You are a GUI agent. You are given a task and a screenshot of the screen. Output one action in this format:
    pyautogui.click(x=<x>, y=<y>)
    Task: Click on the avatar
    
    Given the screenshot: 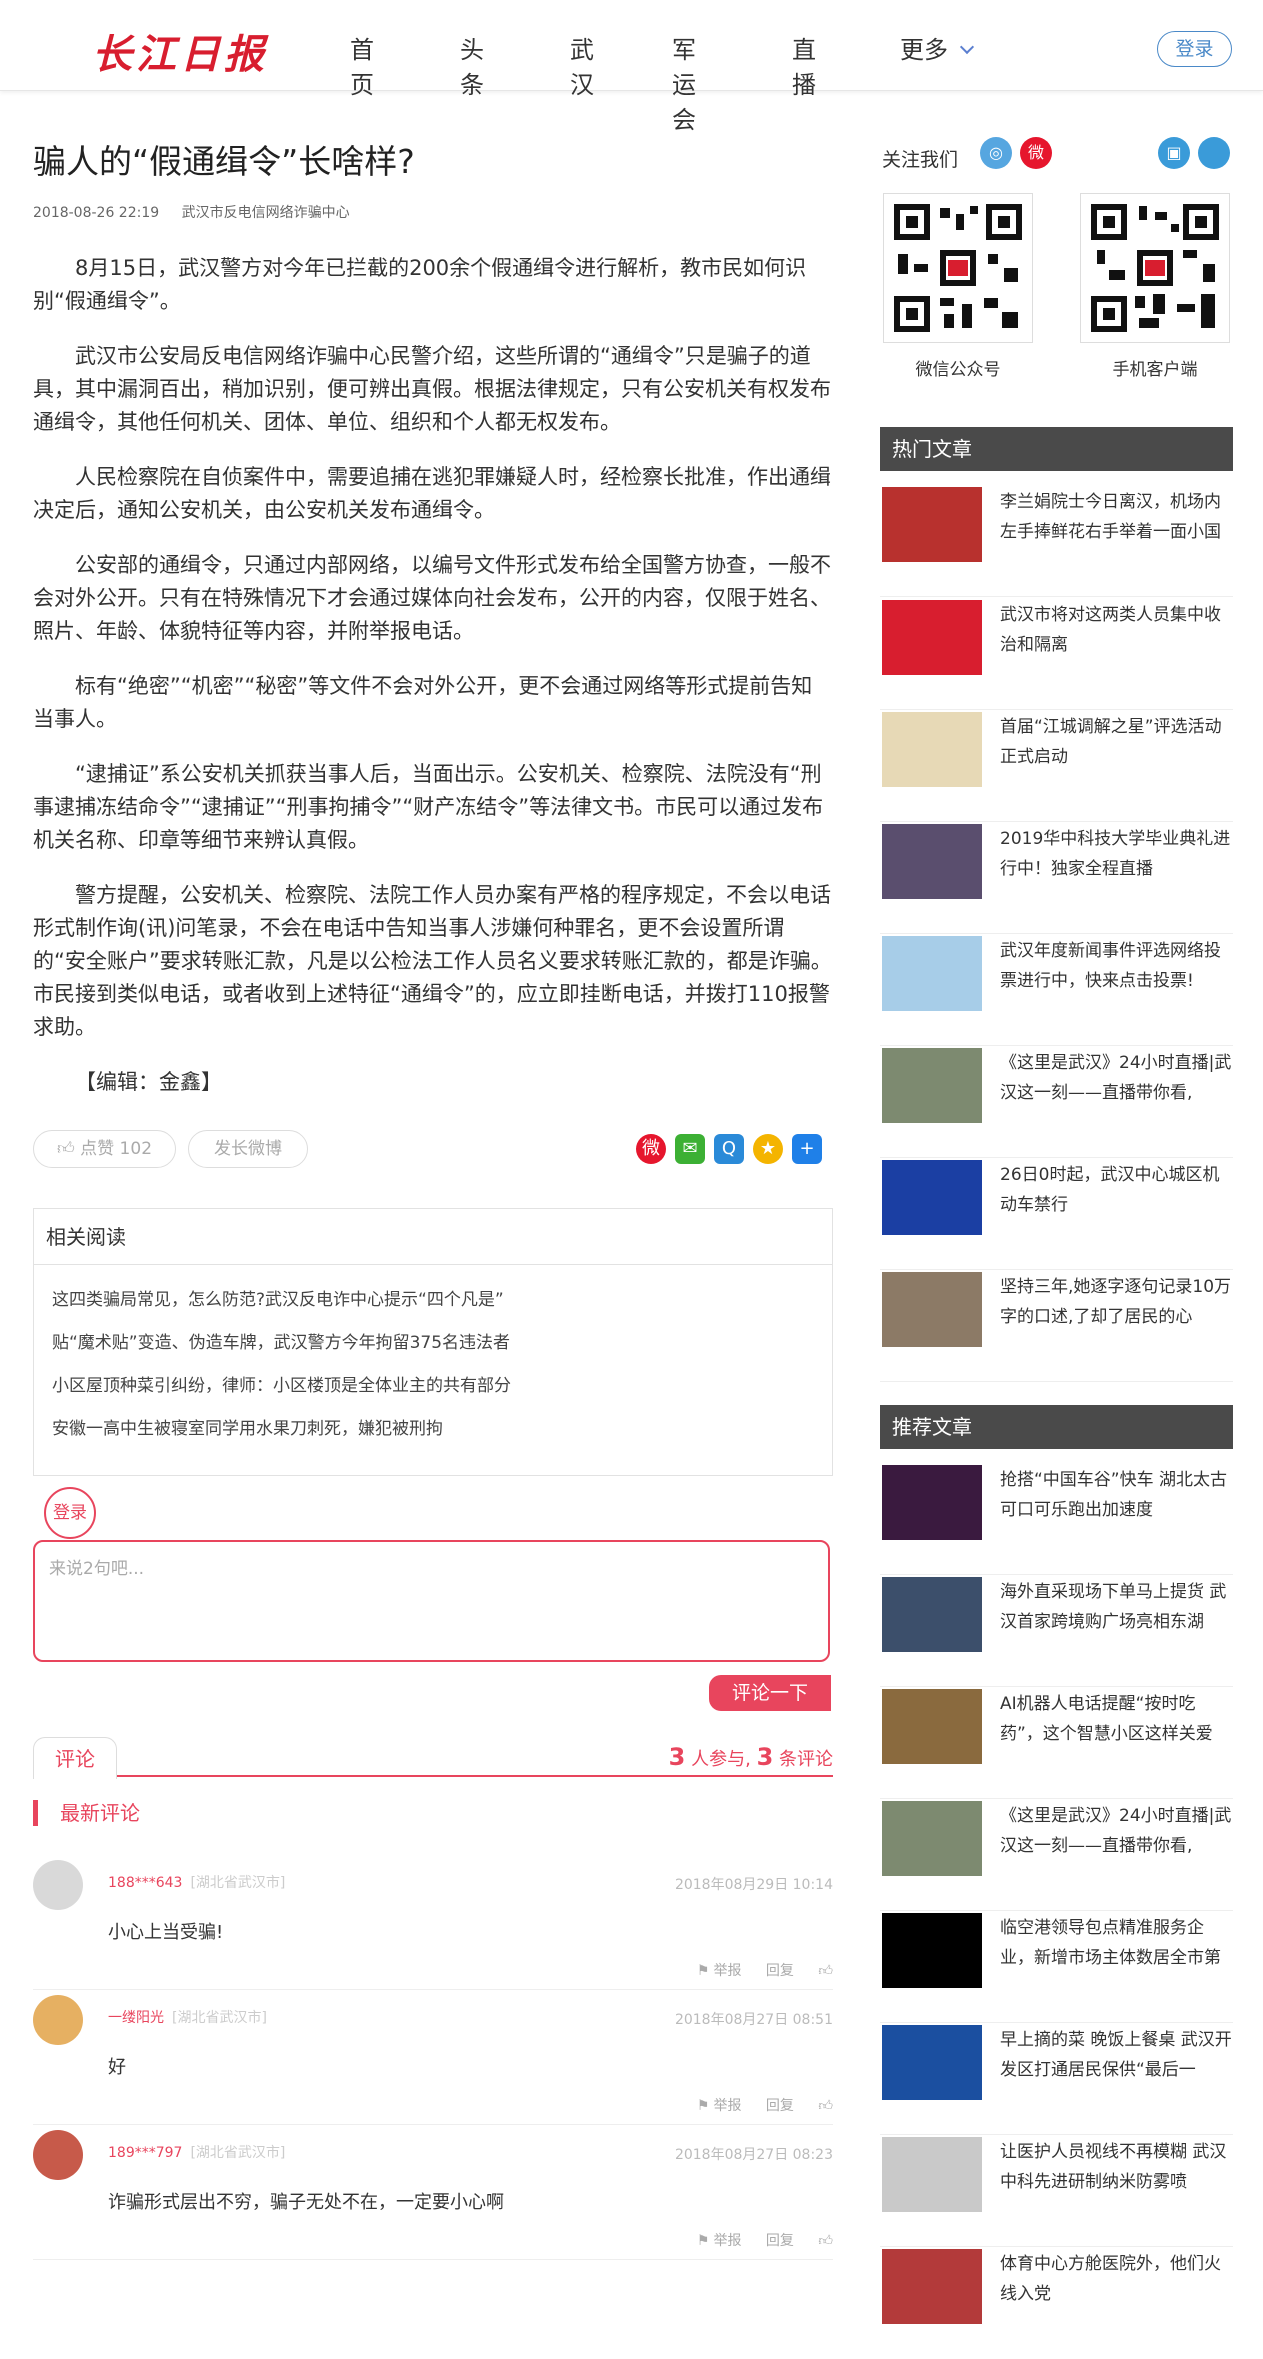 What is the action you would take?
    pyautogui.click(x=58, y=2020)
    